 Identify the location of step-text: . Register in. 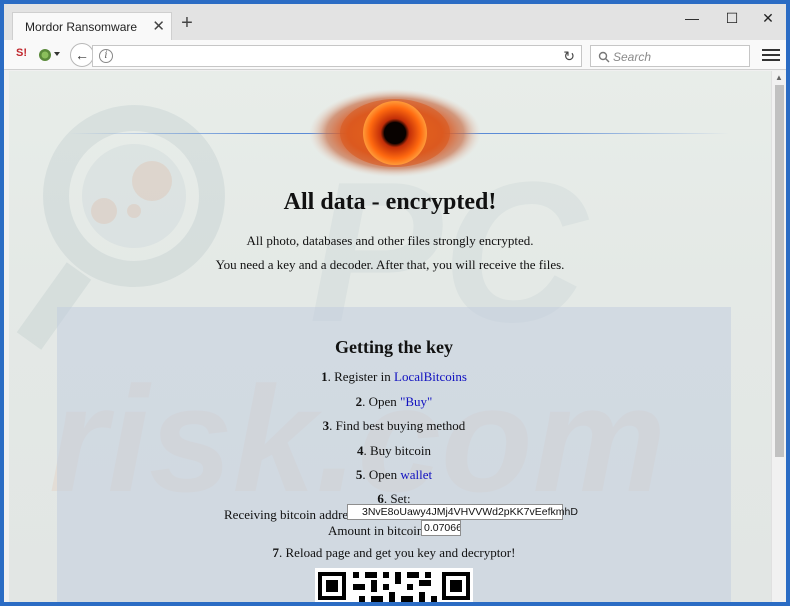
(360, 376).